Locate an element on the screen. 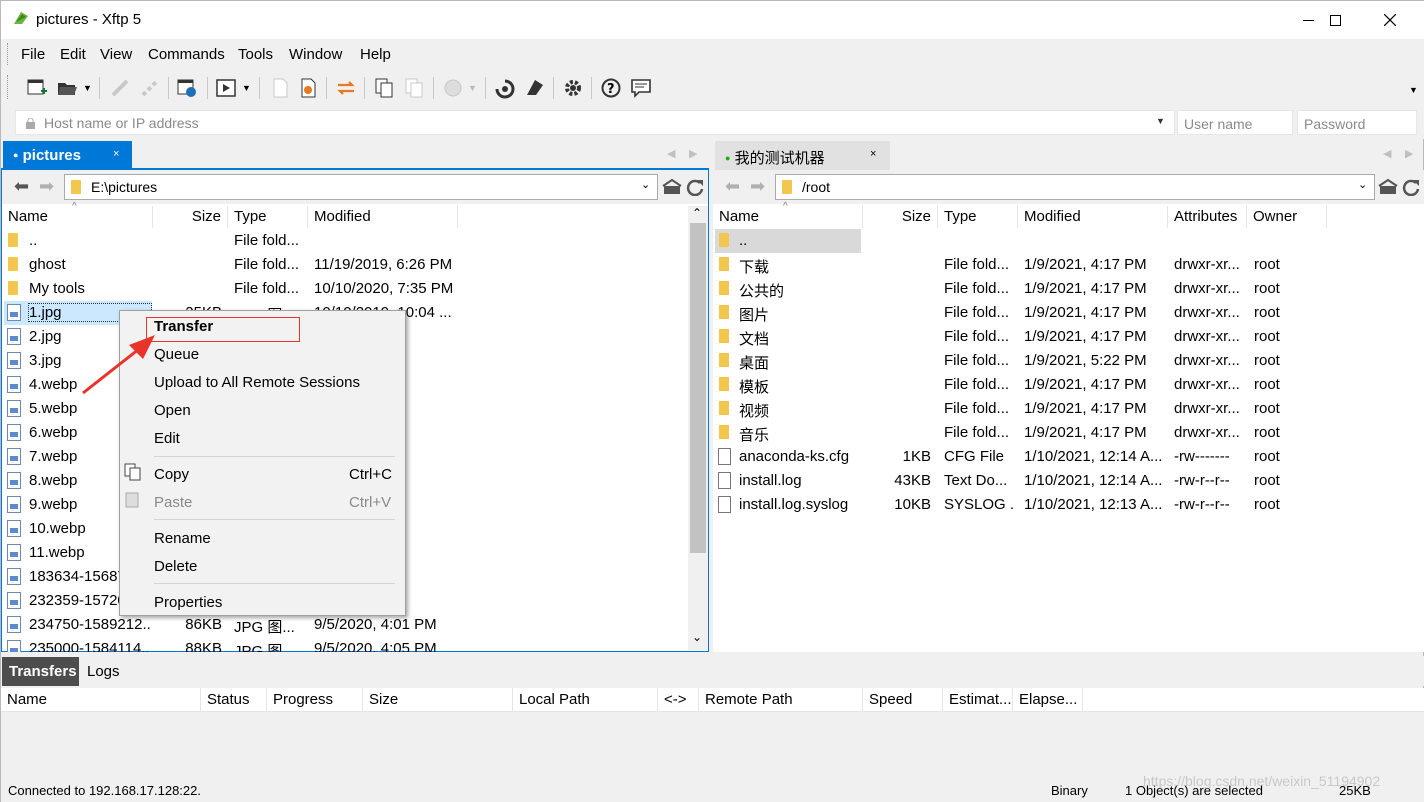 The height and width of the screenshot is (802, 1424). copy-icon is located at coordinates (384, 88).